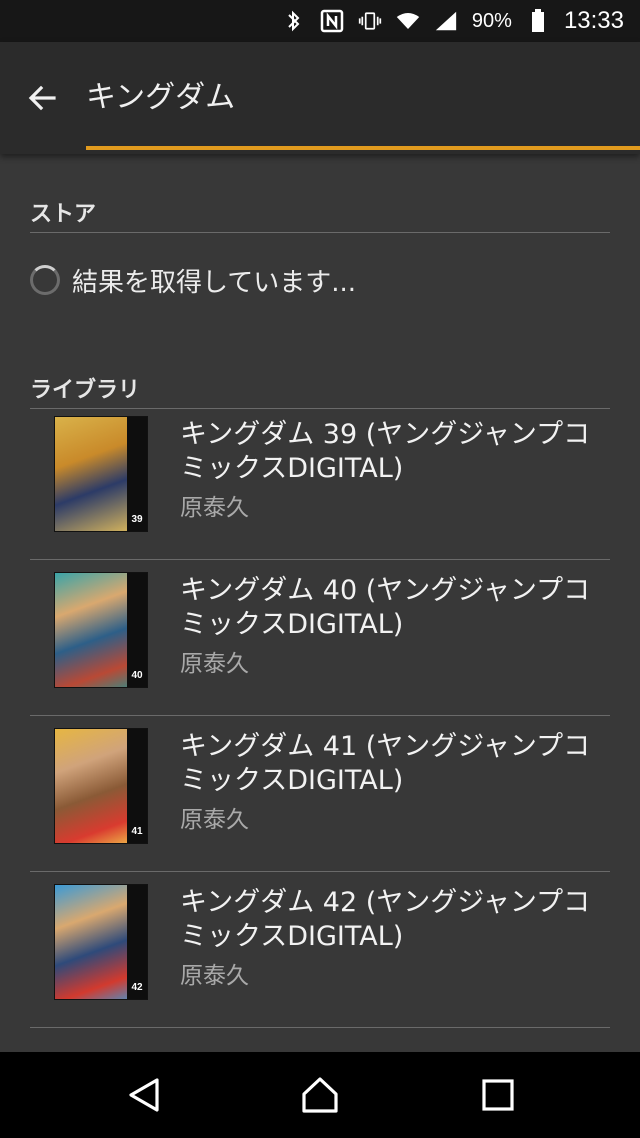 This screenshot has height=1138, width=640. Describe the element at coordinates (101, 474) in the screenshot. I see `book-cover: 39` at that location.